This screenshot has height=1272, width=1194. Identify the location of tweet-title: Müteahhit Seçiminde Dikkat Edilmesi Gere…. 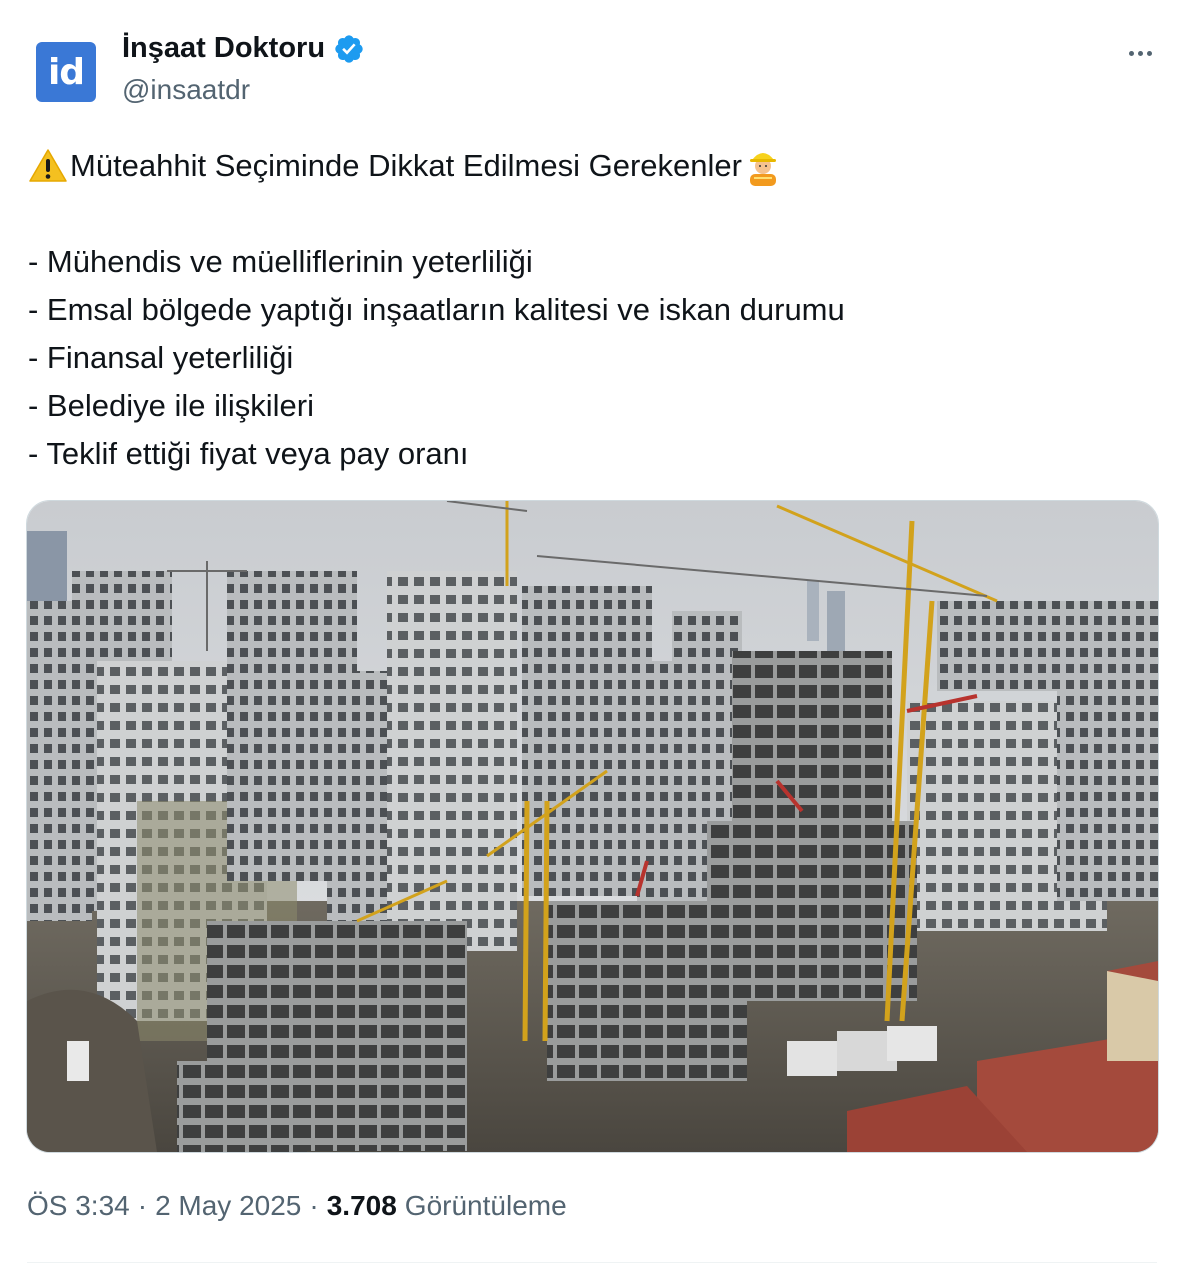
(406, 165).